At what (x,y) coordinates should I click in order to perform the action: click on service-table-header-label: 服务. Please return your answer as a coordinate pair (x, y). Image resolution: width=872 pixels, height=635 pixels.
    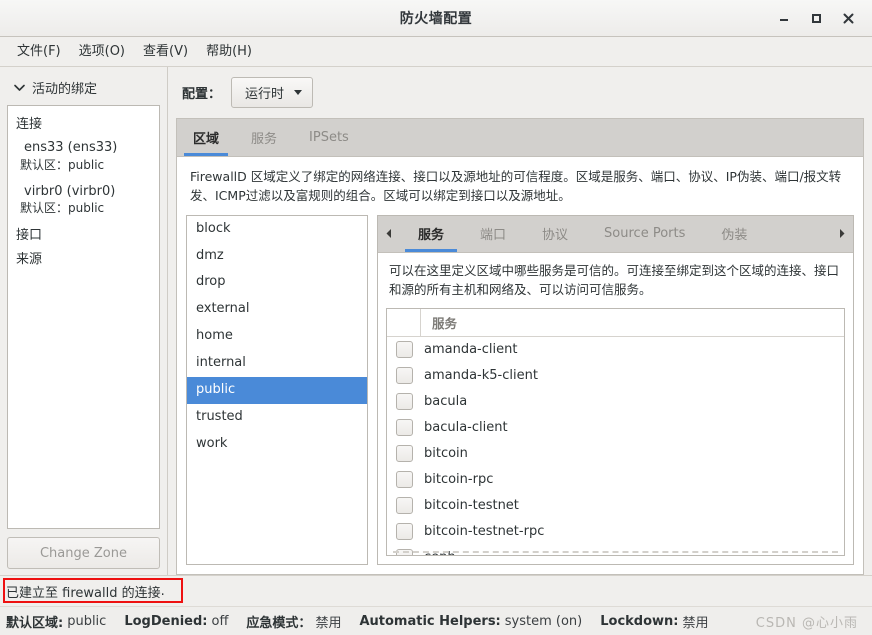
    Looking at the image, I should click on (445, 323).